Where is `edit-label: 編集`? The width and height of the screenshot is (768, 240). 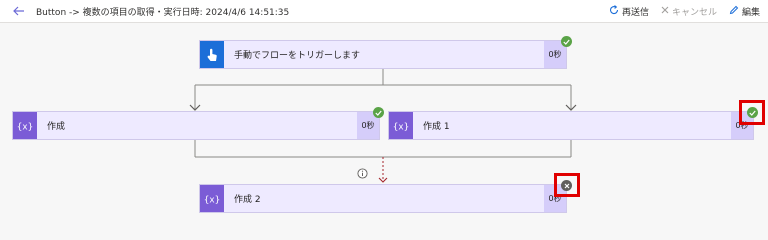
edit-label: 編集 is located at coordinates (750, 12).